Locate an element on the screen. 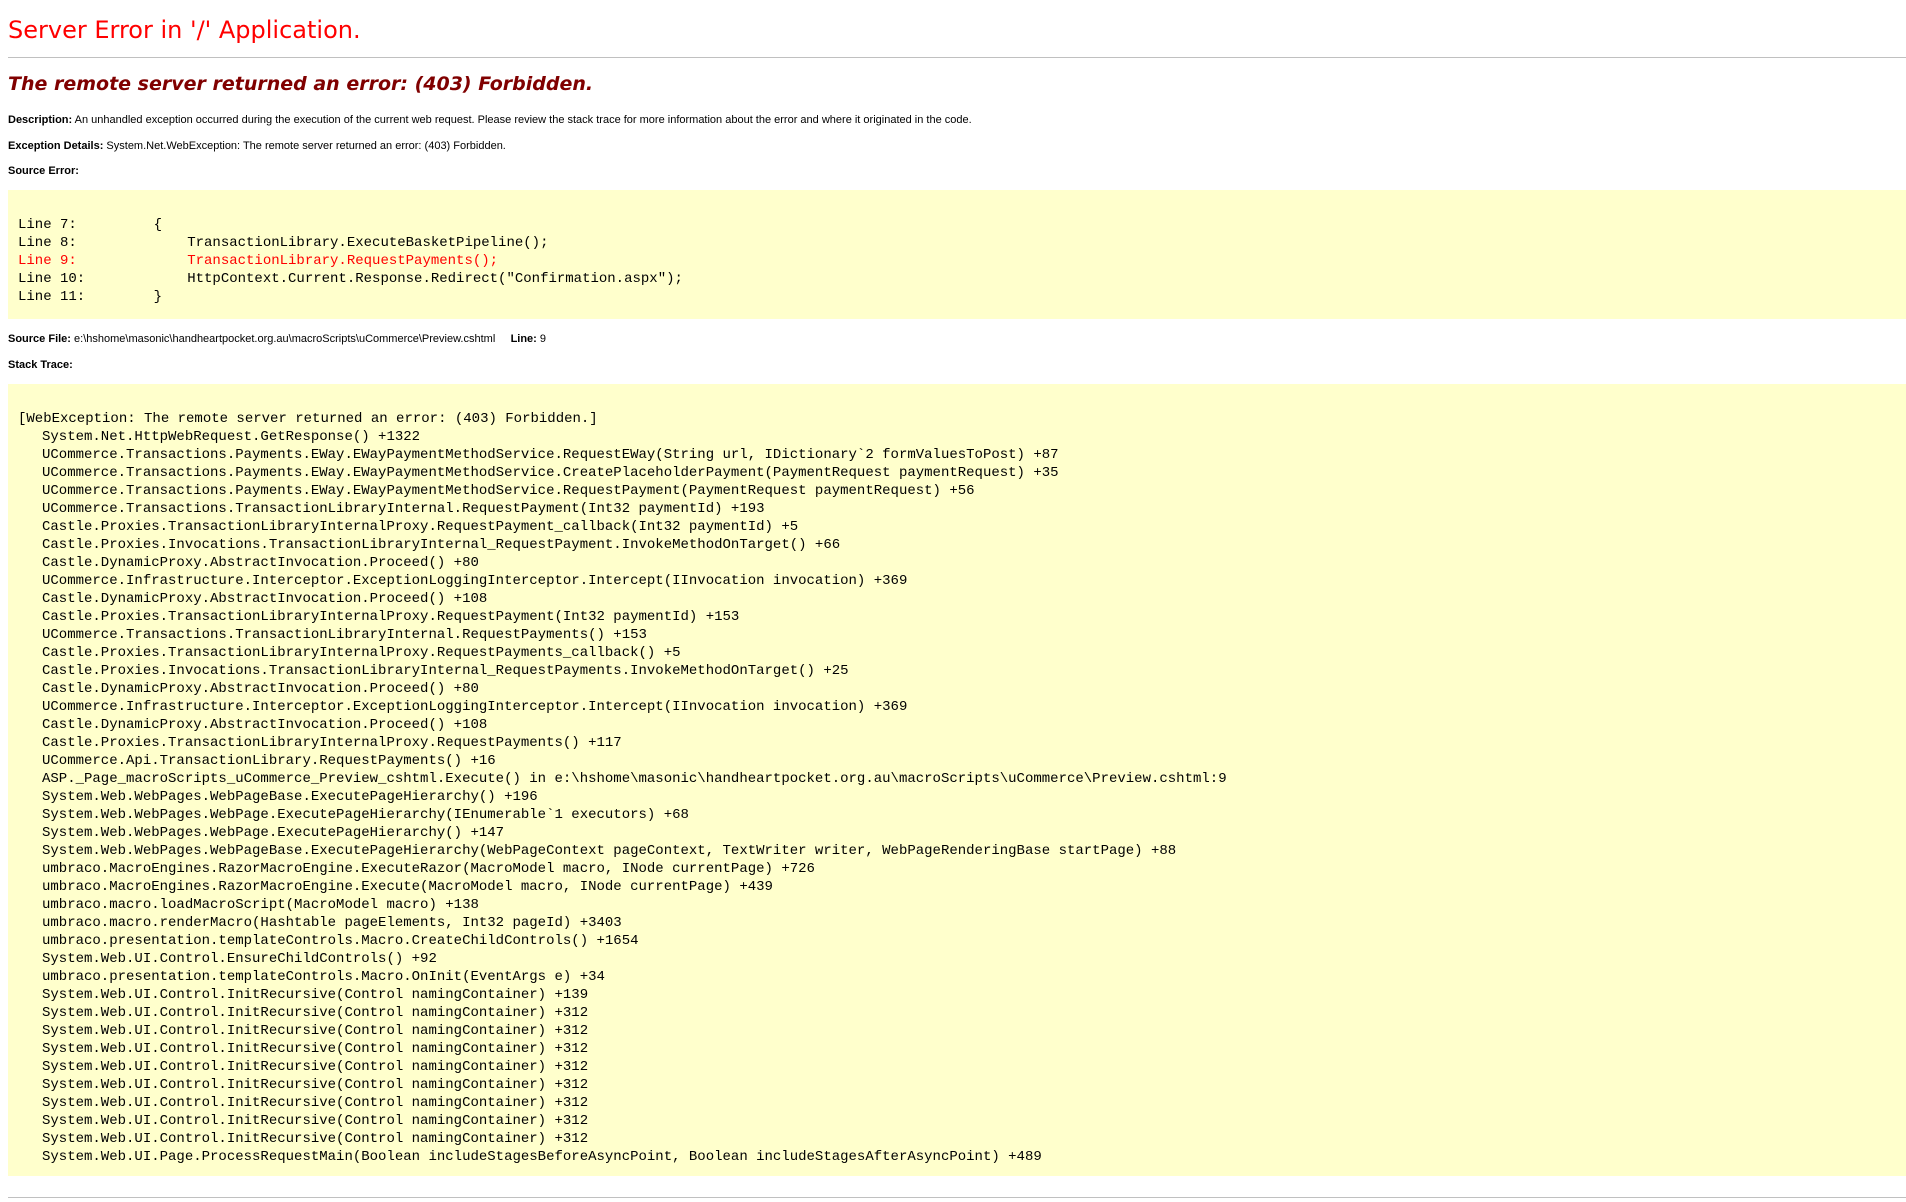 The width and height of the screenshot is (1906, 1202). description-label: Description: is located at coordinates (40, 120).